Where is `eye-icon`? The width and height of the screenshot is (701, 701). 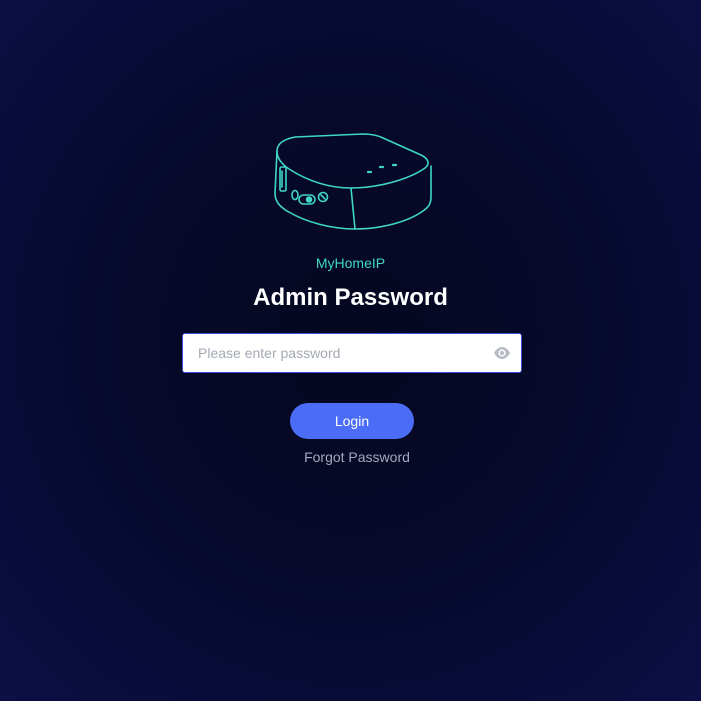 eye-icon is located at coordinates (502, 353).